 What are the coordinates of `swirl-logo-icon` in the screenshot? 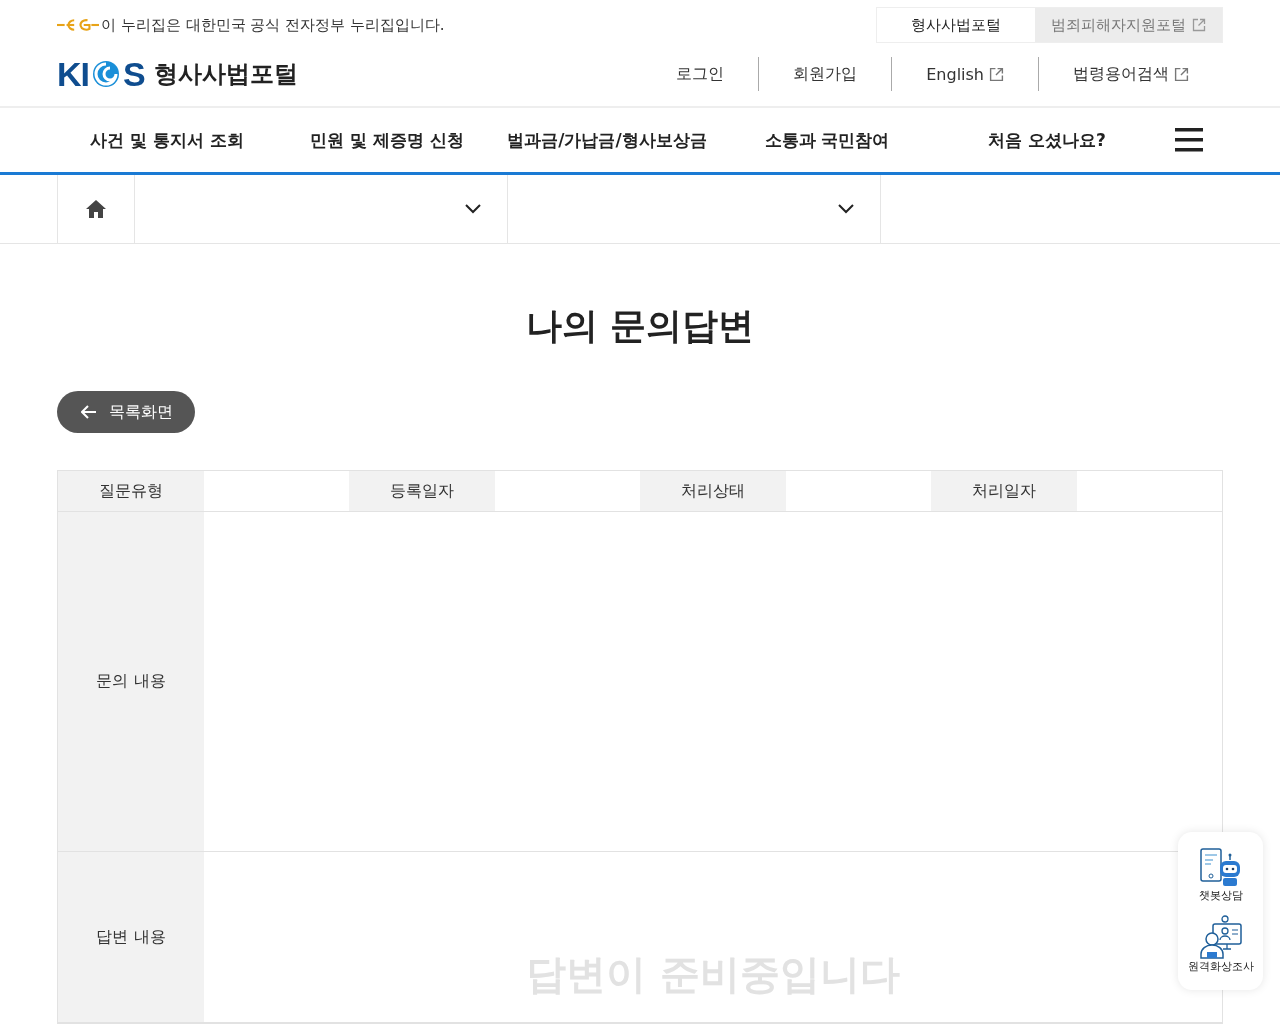 It's located at (106, 74).